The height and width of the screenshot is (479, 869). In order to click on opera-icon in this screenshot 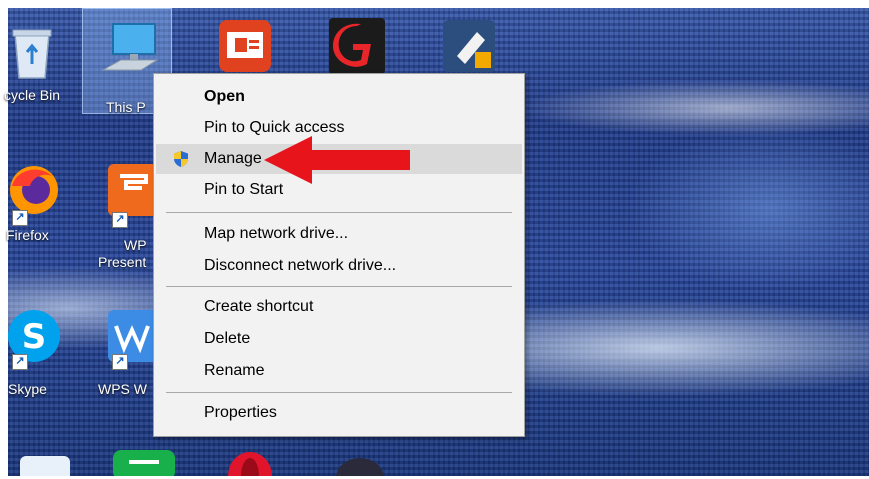, I will do `click(248, 463)`.